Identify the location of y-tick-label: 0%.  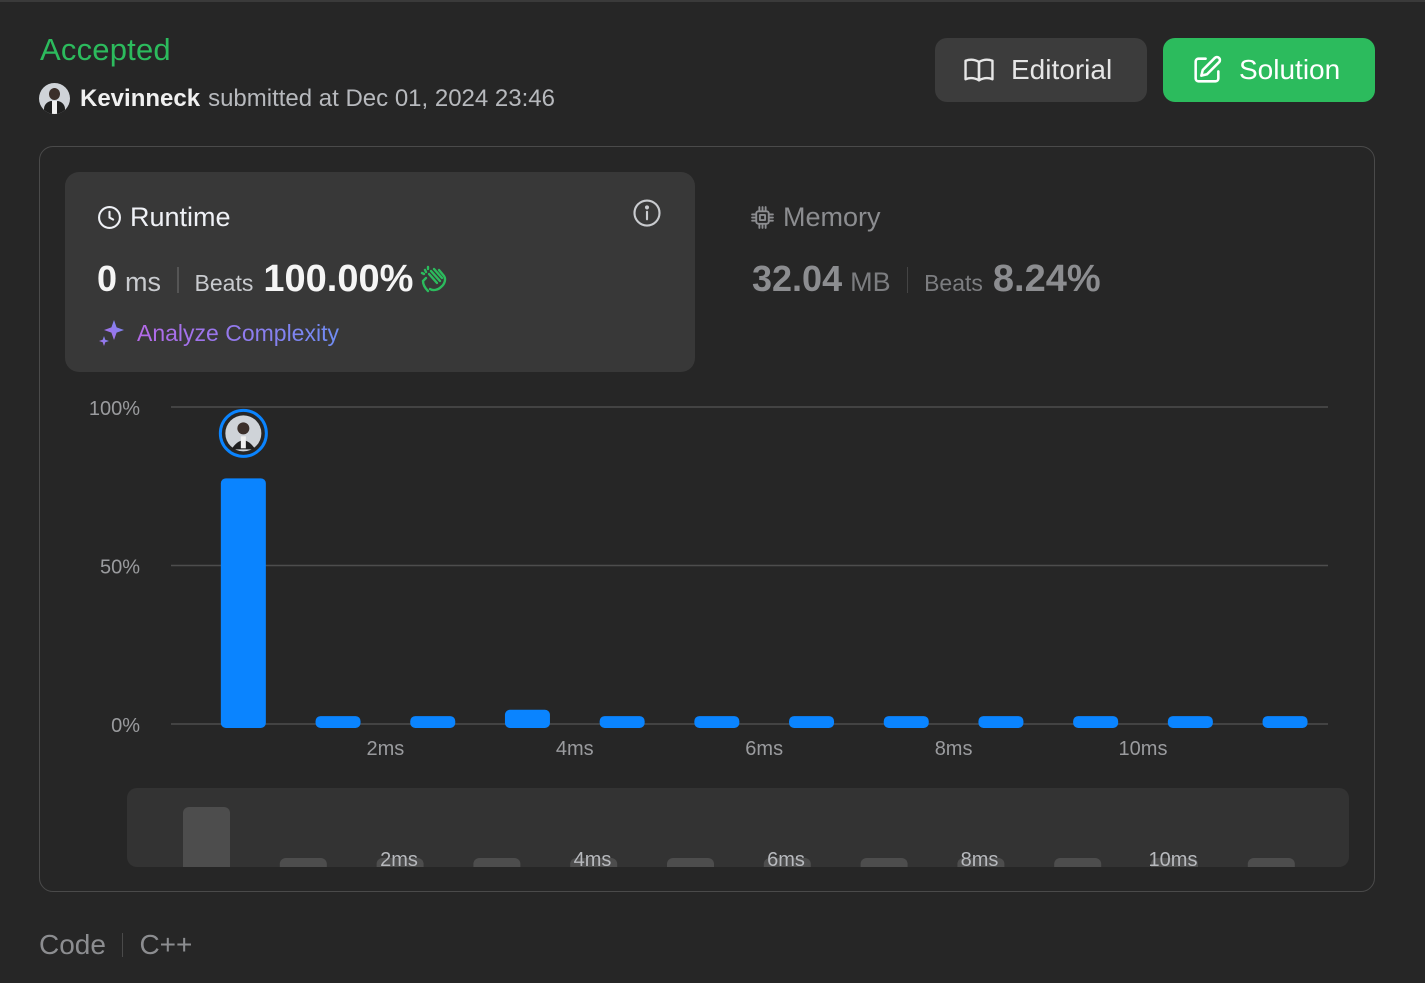
(125, 726).